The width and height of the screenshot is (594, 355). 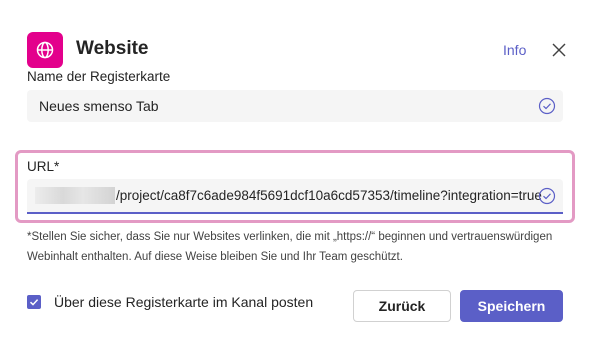 I want to click on redacted-url-host, so click(x=75, y=195).